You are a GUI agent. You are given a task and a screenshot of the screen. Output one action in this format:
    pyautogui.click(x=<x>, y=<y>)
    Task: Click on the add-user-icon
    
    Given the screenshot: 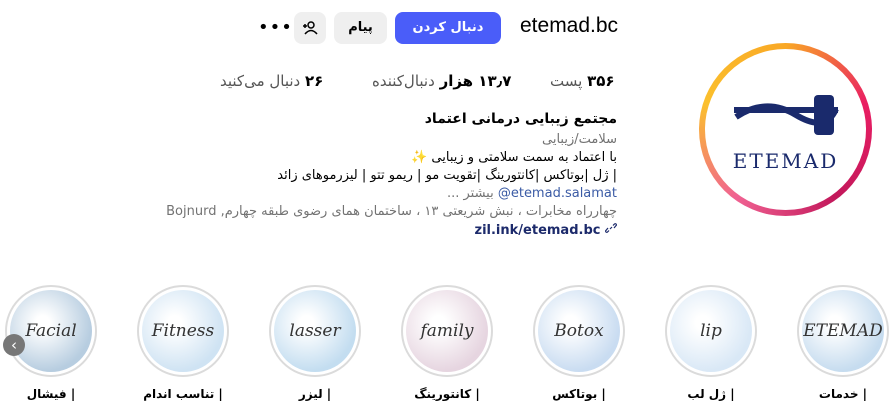 What is the action you would take?
    pyautogui.click(x=310, y=28)
    